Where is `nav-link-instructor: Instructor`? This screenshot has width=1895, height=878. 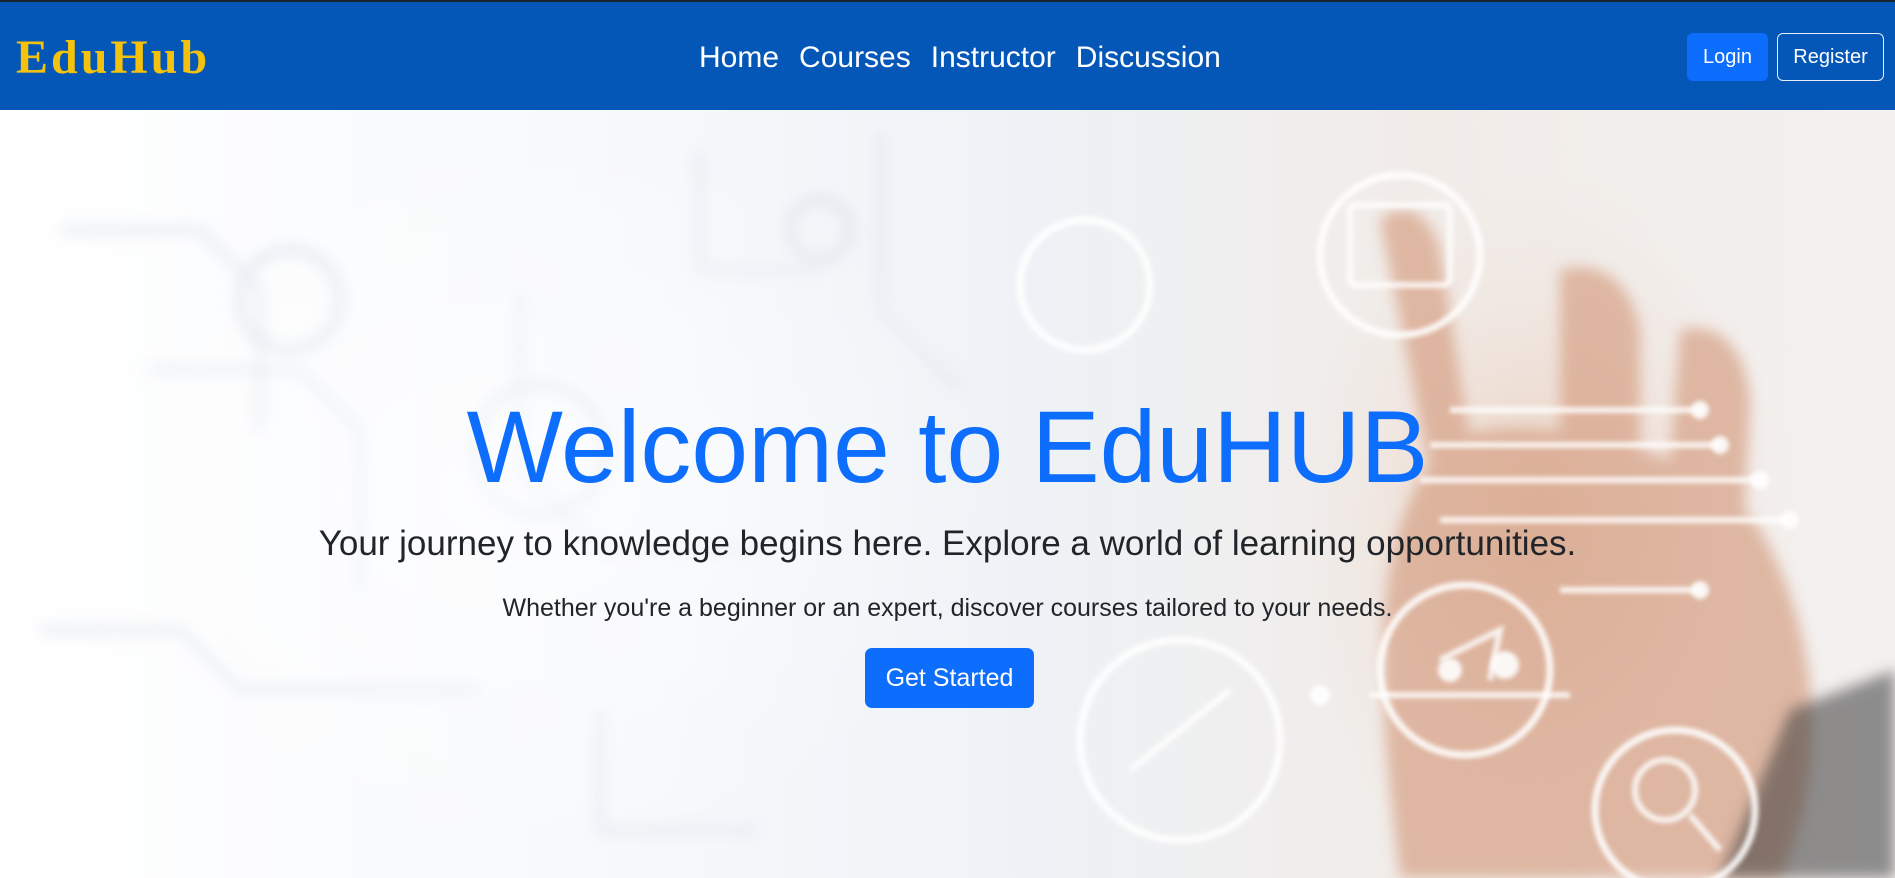 nav-link-instructor: Instructor is located at coordinates (993, 58).